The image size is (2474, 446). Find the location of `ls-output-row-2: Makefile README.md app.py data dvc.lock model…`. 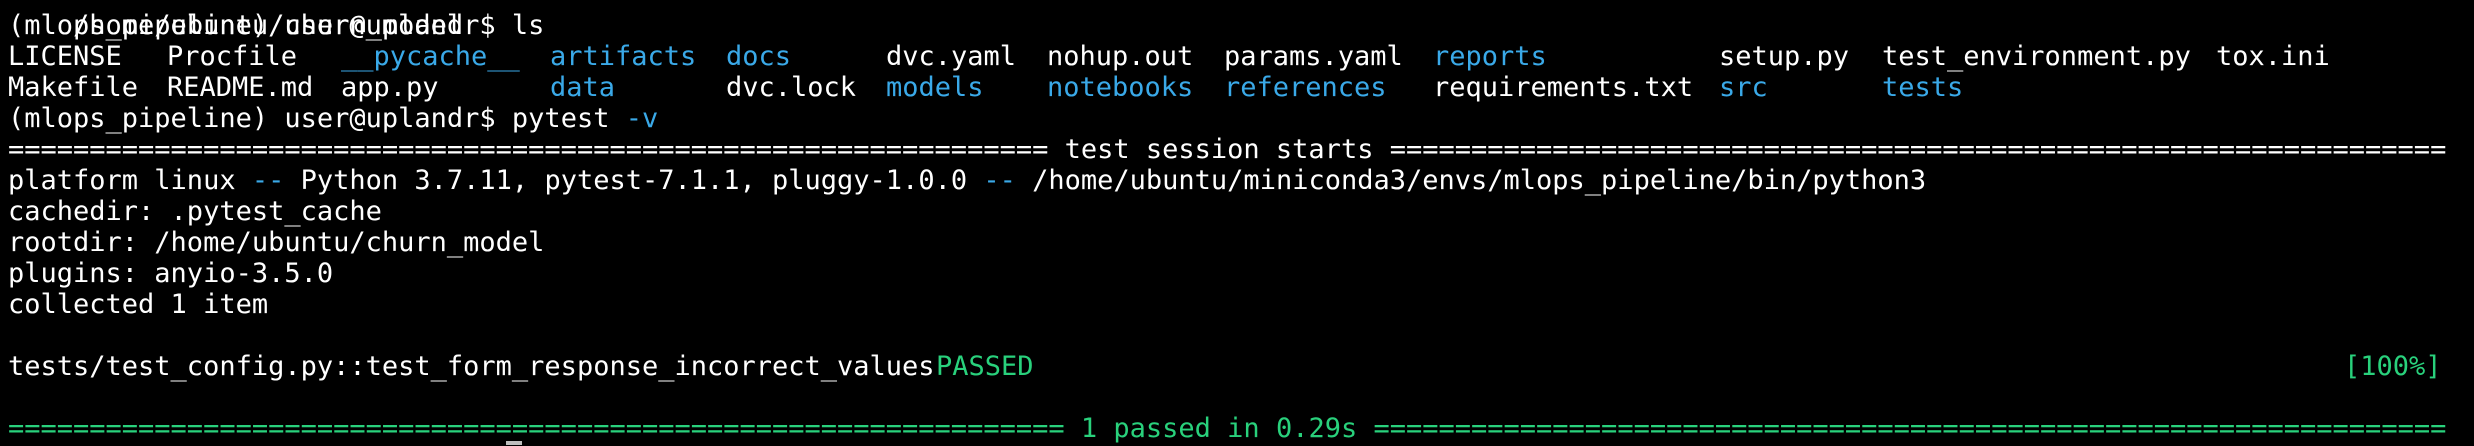

ls-output-row-2: Makefile README.md app.py data dvc.lock model… is located at coordinates (1241, 87).